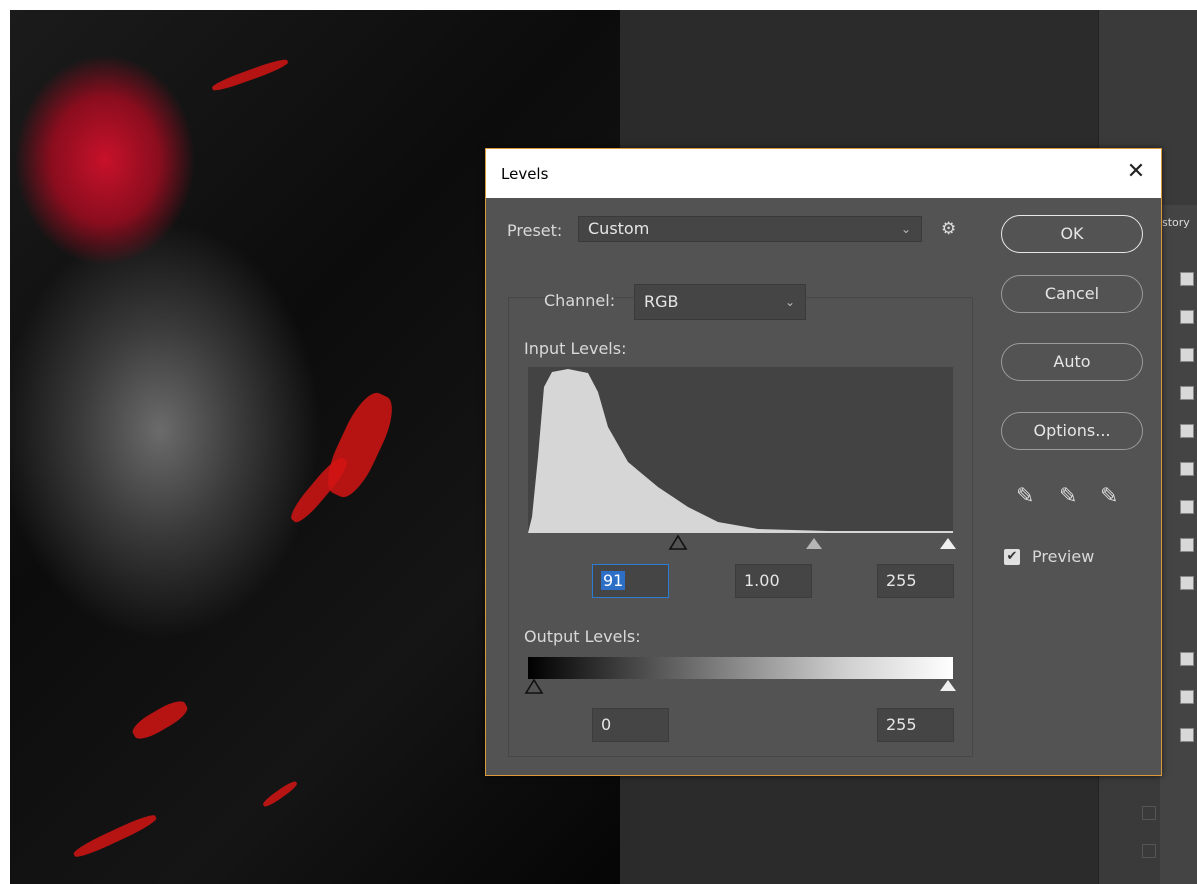 The image size is (1197, 884). Describe the element at coordinates (814, 547) in the screenshot. I see `input-gamma-slider` at that location.